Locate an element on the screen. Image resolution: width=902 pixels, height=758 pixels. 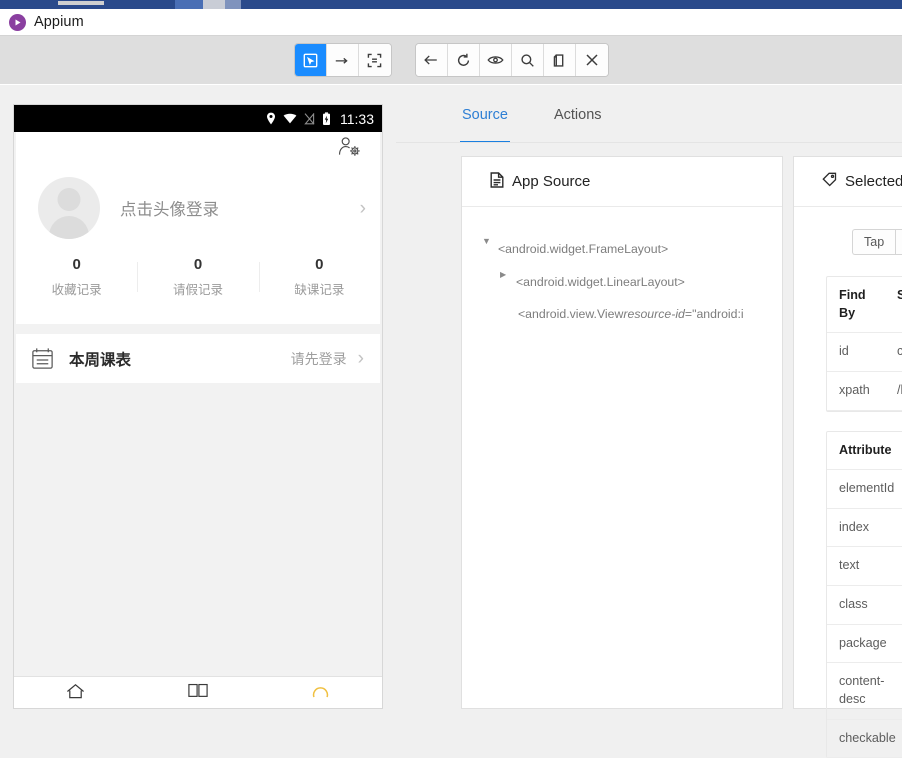
stat-label: 收藏记录 is located at coordinates (76, 288).